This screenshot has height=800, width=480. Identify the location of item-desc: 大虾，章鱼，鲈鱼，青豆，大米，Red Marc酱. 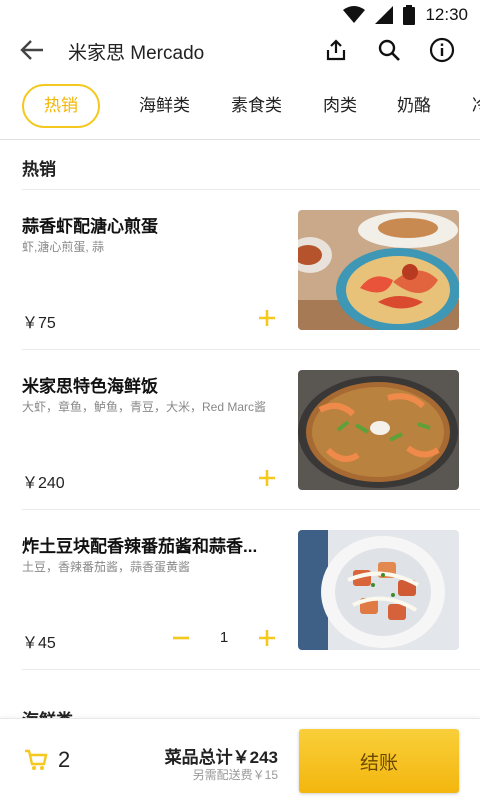
(144, 407).